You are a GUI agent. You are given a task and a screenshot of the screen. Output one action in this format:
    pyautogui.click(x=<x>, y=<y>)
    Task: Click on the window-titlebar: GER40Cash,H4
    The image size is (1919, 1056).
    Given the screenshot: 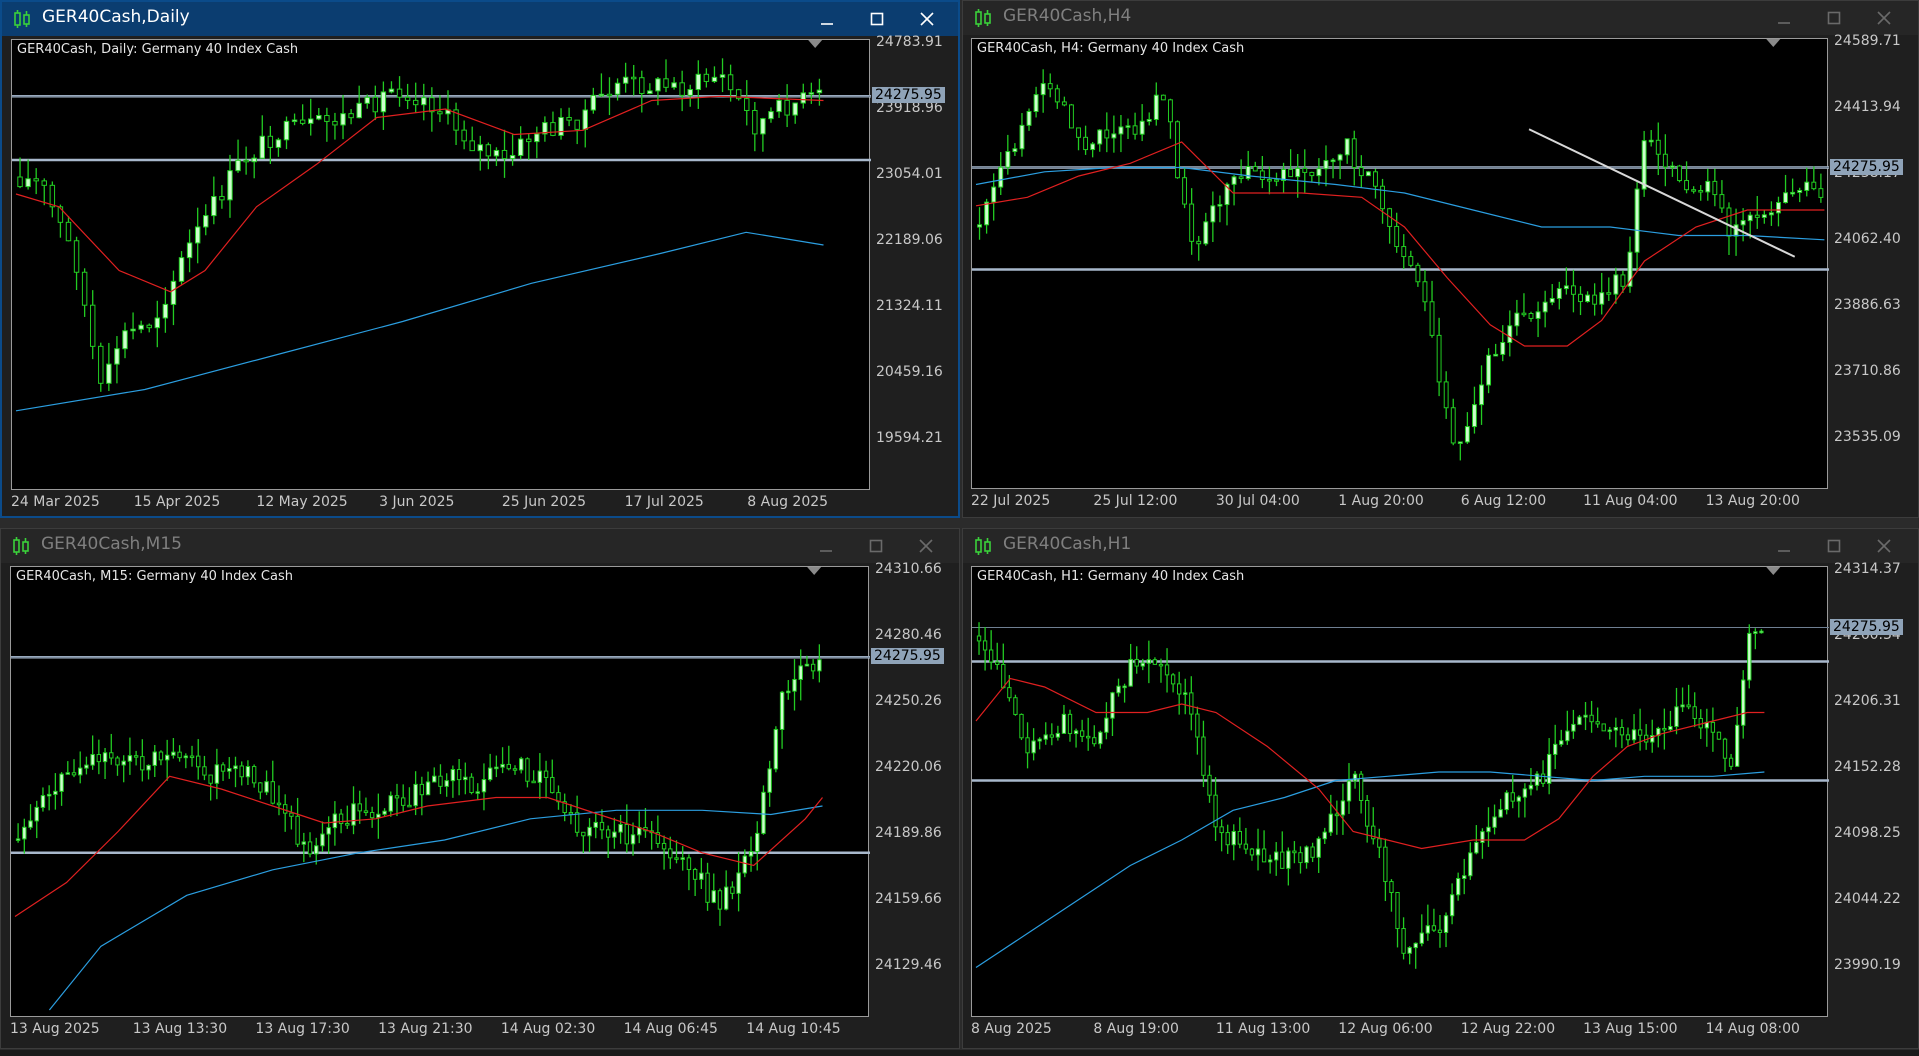 What is the action you would take?
    pyautogui.click(x=1440, y=18)
    